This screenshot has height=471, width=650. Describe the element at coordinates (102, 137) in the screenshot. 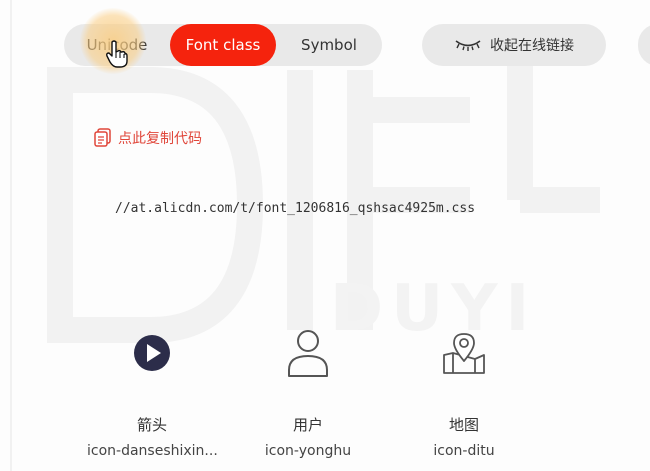

I see `copy-icon` at that location.